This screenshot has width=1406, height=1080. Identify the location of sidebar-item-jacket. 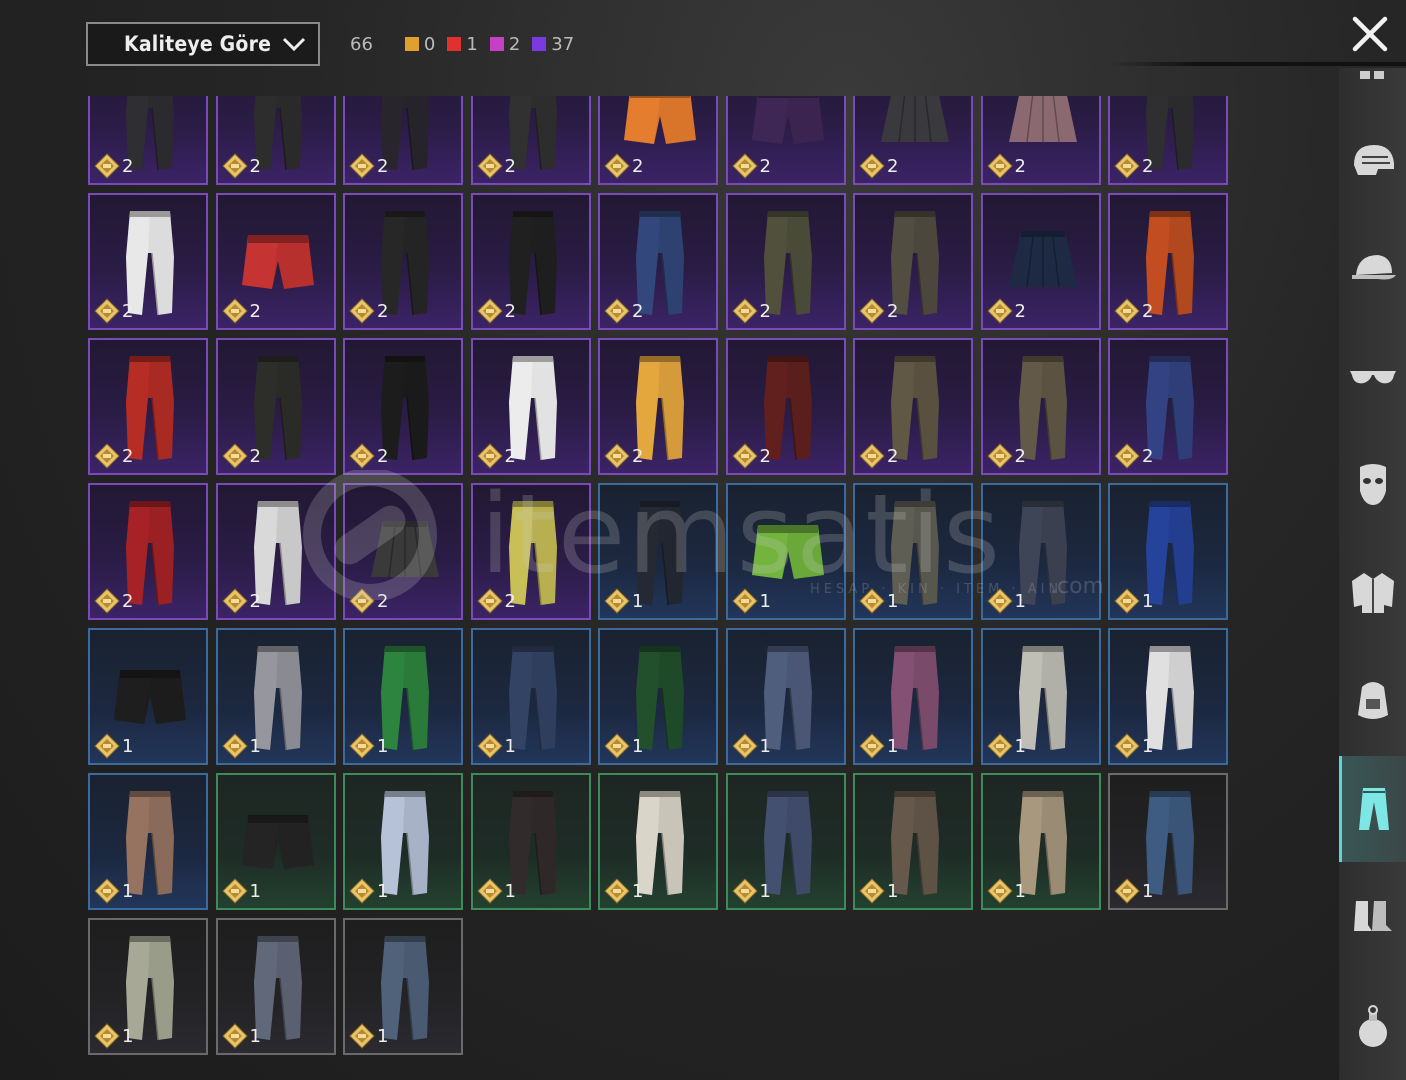
(1372, 592).